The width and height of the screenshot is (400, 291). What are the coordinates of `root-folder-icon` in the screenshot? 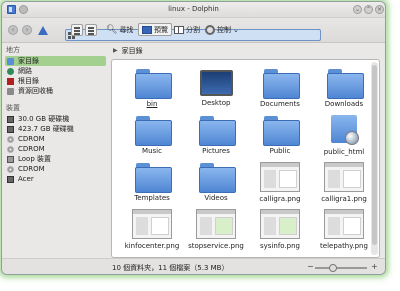 It's located at (10, 81).